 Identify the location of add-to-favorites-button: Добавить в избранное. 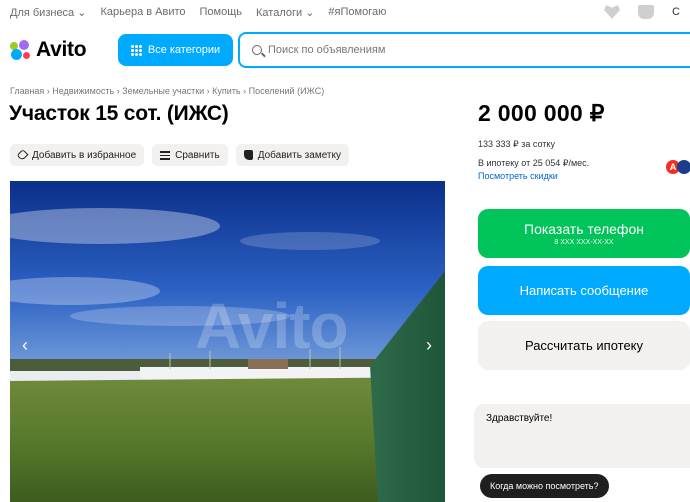
(77, 155).